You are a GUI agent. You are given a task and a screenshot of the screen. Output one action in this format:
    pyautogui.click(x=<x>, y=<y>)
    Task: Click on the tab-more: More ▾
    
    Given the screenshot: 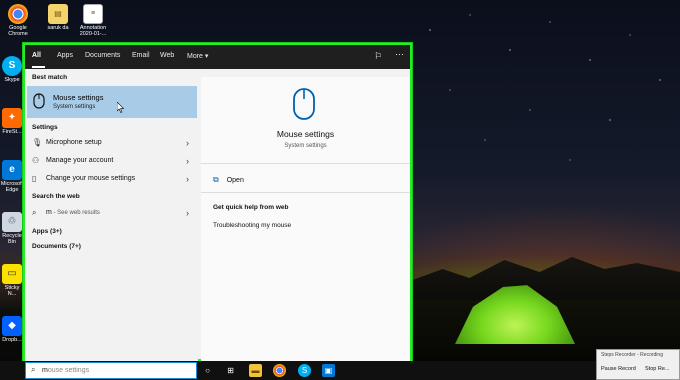 What is the action you would take?
    pyautogui.click(x=197, y=56)
    